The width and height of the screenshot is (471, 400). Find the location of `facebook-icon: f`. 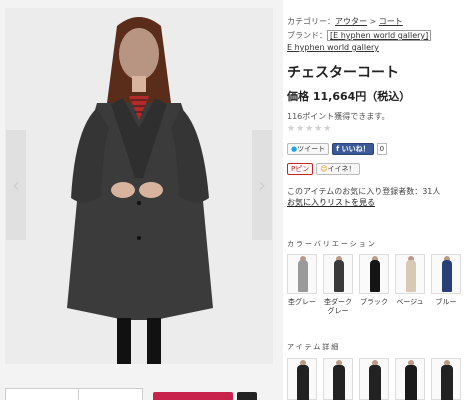

facebook-icon: f is located at coordinates (338, 149).